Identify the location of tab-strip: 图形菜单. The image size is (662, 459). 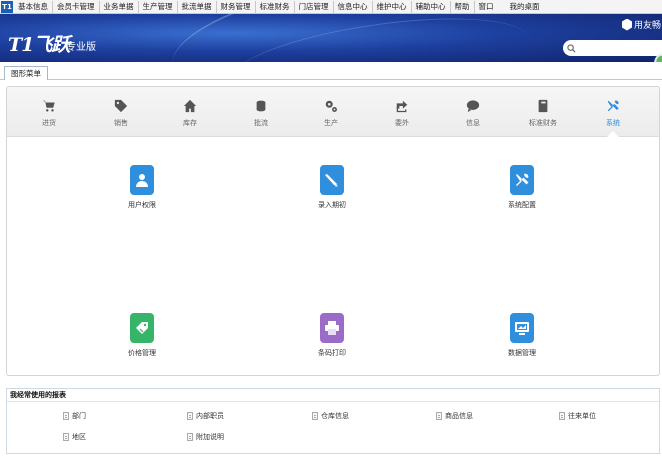
(331, 71).